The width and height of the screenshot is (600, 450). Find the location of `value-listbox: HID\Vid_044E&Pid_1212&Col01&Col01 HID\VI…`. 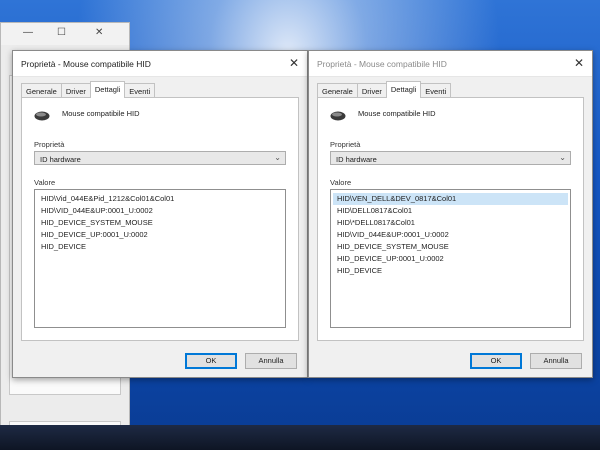

value-listbox: HID\Vid_044E&Pid_1212&Col01&Col01 HID\VI… is located at coordinates (160, 258).